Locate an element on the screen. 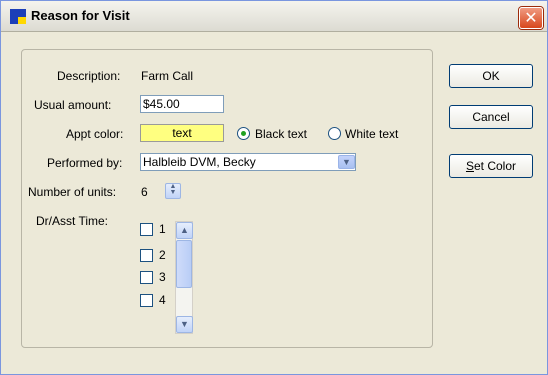 The height and width of the screenshot is (375, 548). window-title: Reason for Visit is located at coordinates (80, 15).